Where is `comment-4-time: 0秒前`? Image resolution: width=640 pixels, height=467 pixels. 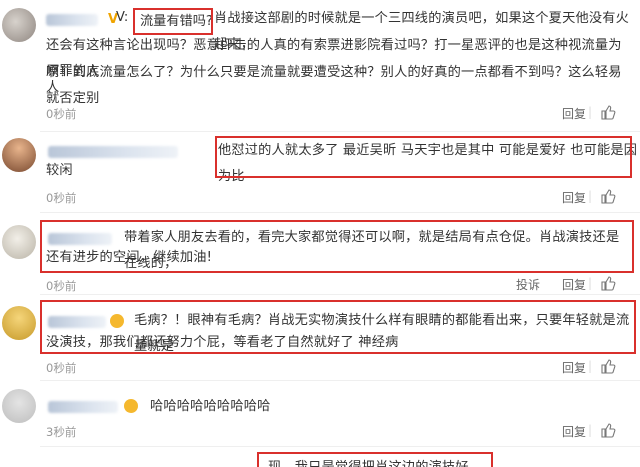
comment-4-time: 0秒前 is located at coordinates (61, 368).